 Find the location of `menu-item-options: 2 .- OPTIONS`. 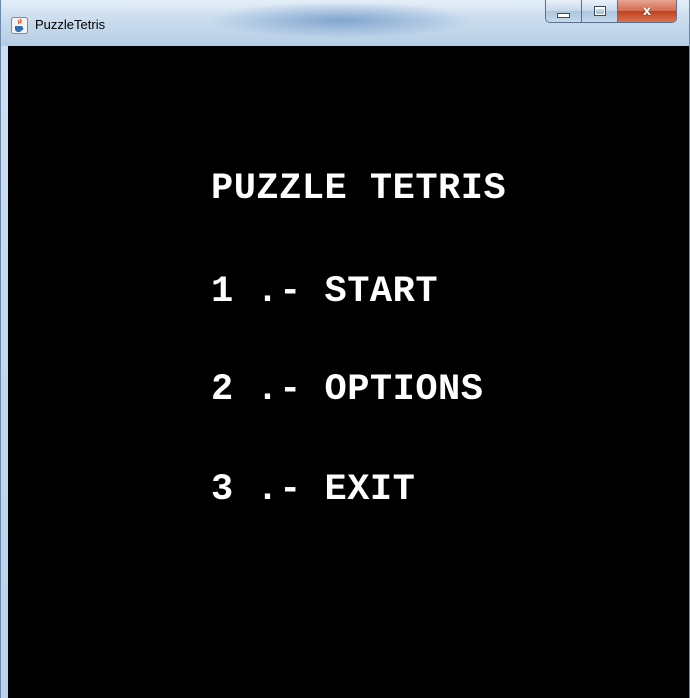

menu-item-options: 2 .- OPTIONS is located at coordinates (347, 390).